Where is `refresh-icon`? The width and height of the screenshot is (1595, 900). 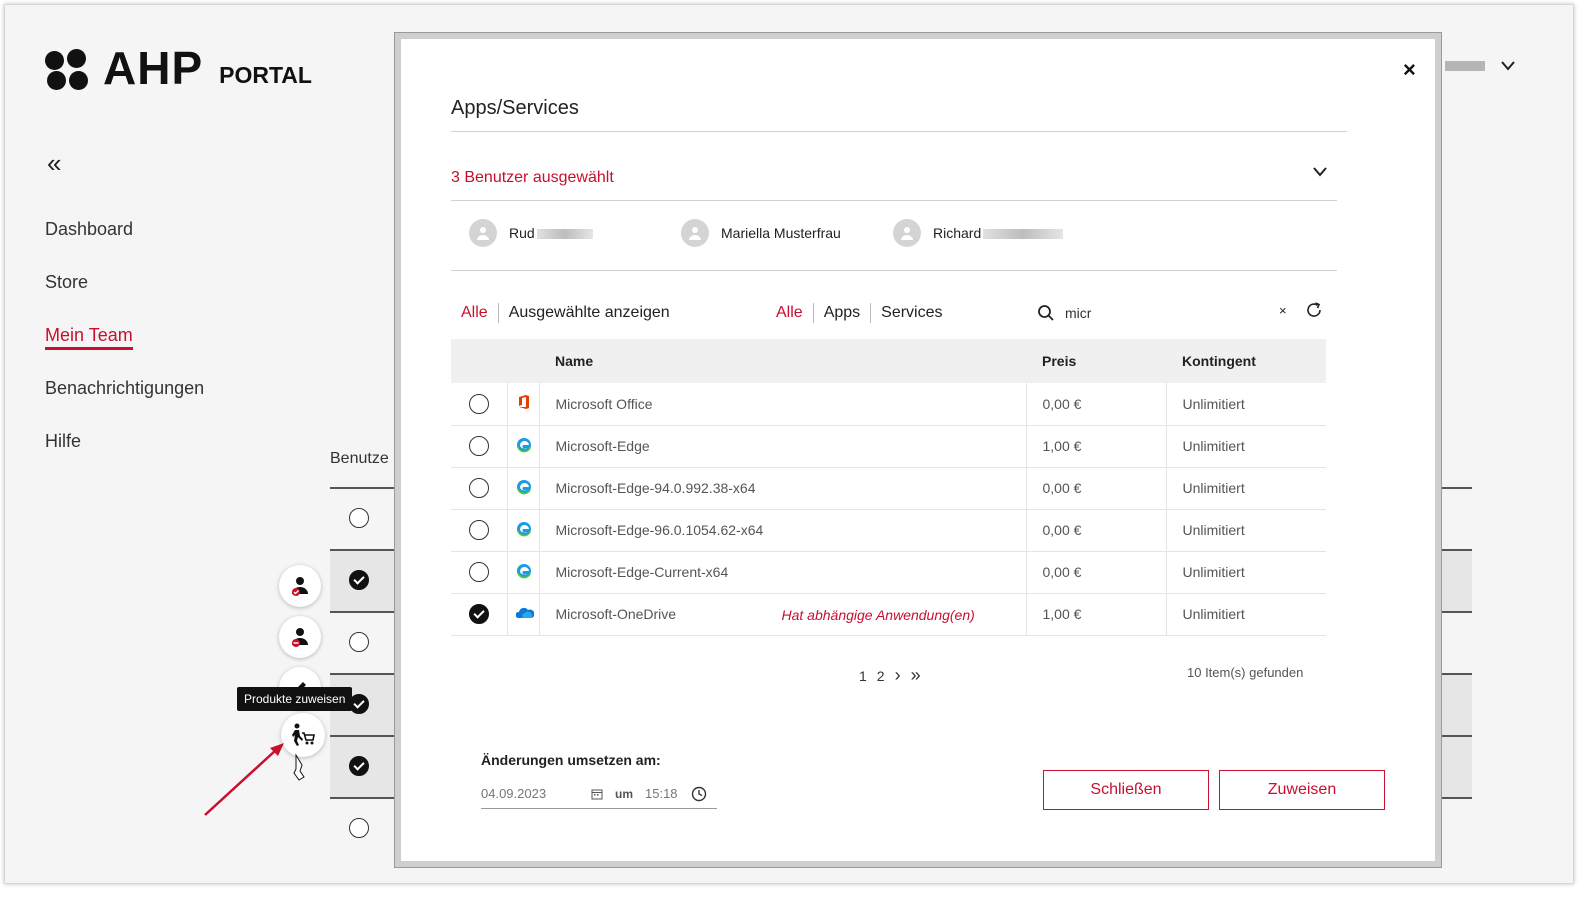 refresh-icon is located at coordinates (1314, 312).